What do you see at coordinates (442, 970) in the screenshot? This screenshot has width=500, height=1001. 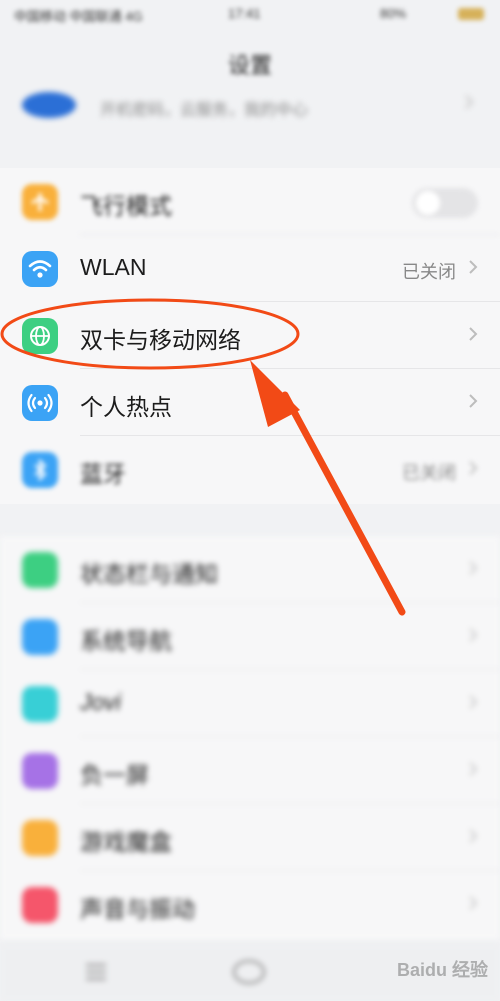 I see `watermark: Baidu 经验` at bounding box center [442, 970].